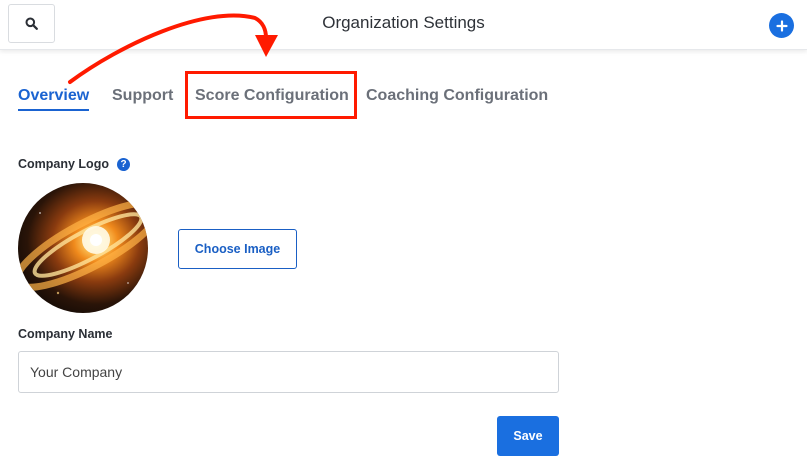 Image resolution: width=807 pixels, height=476 pixels. I want to click on save-button: Save, so click(528, 436).